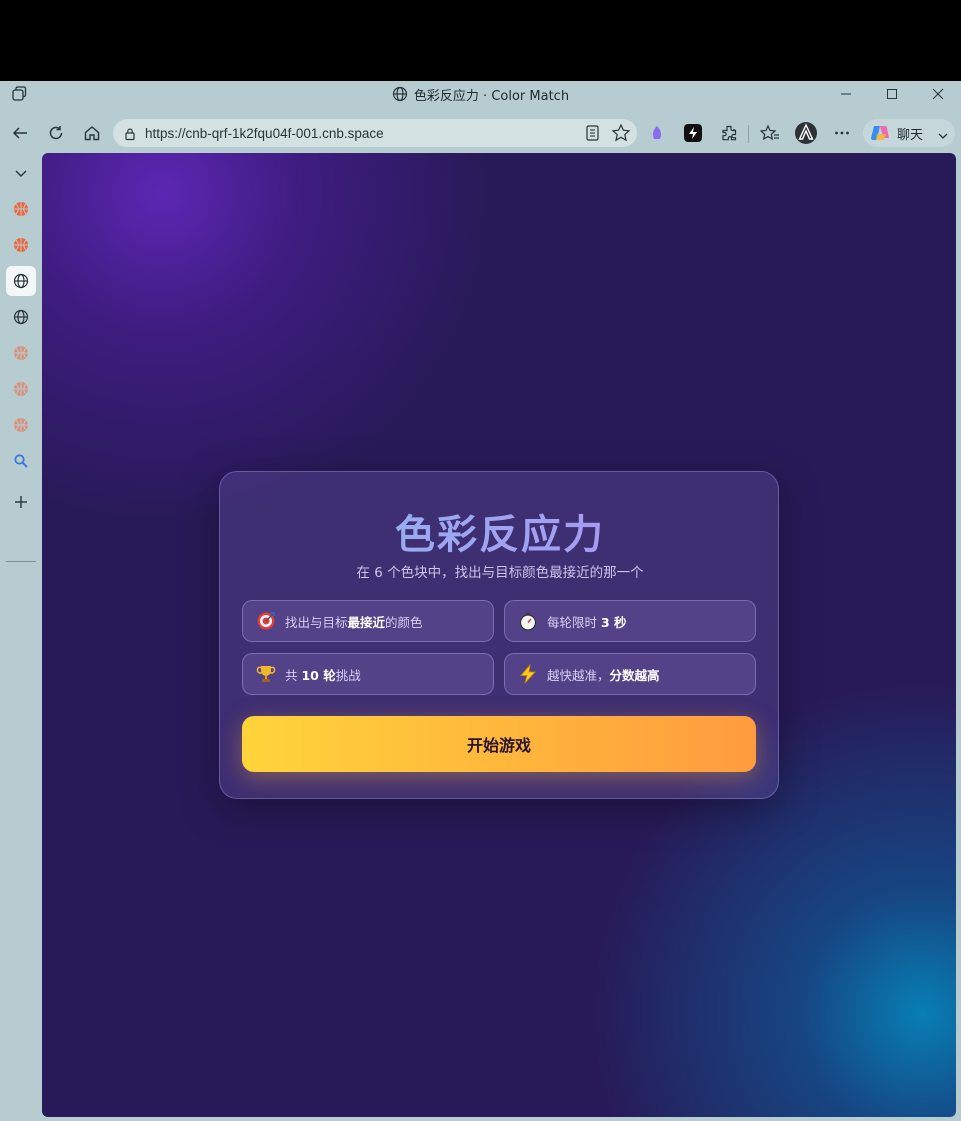  I want to click on extension-black-icon, so click(693, 133).